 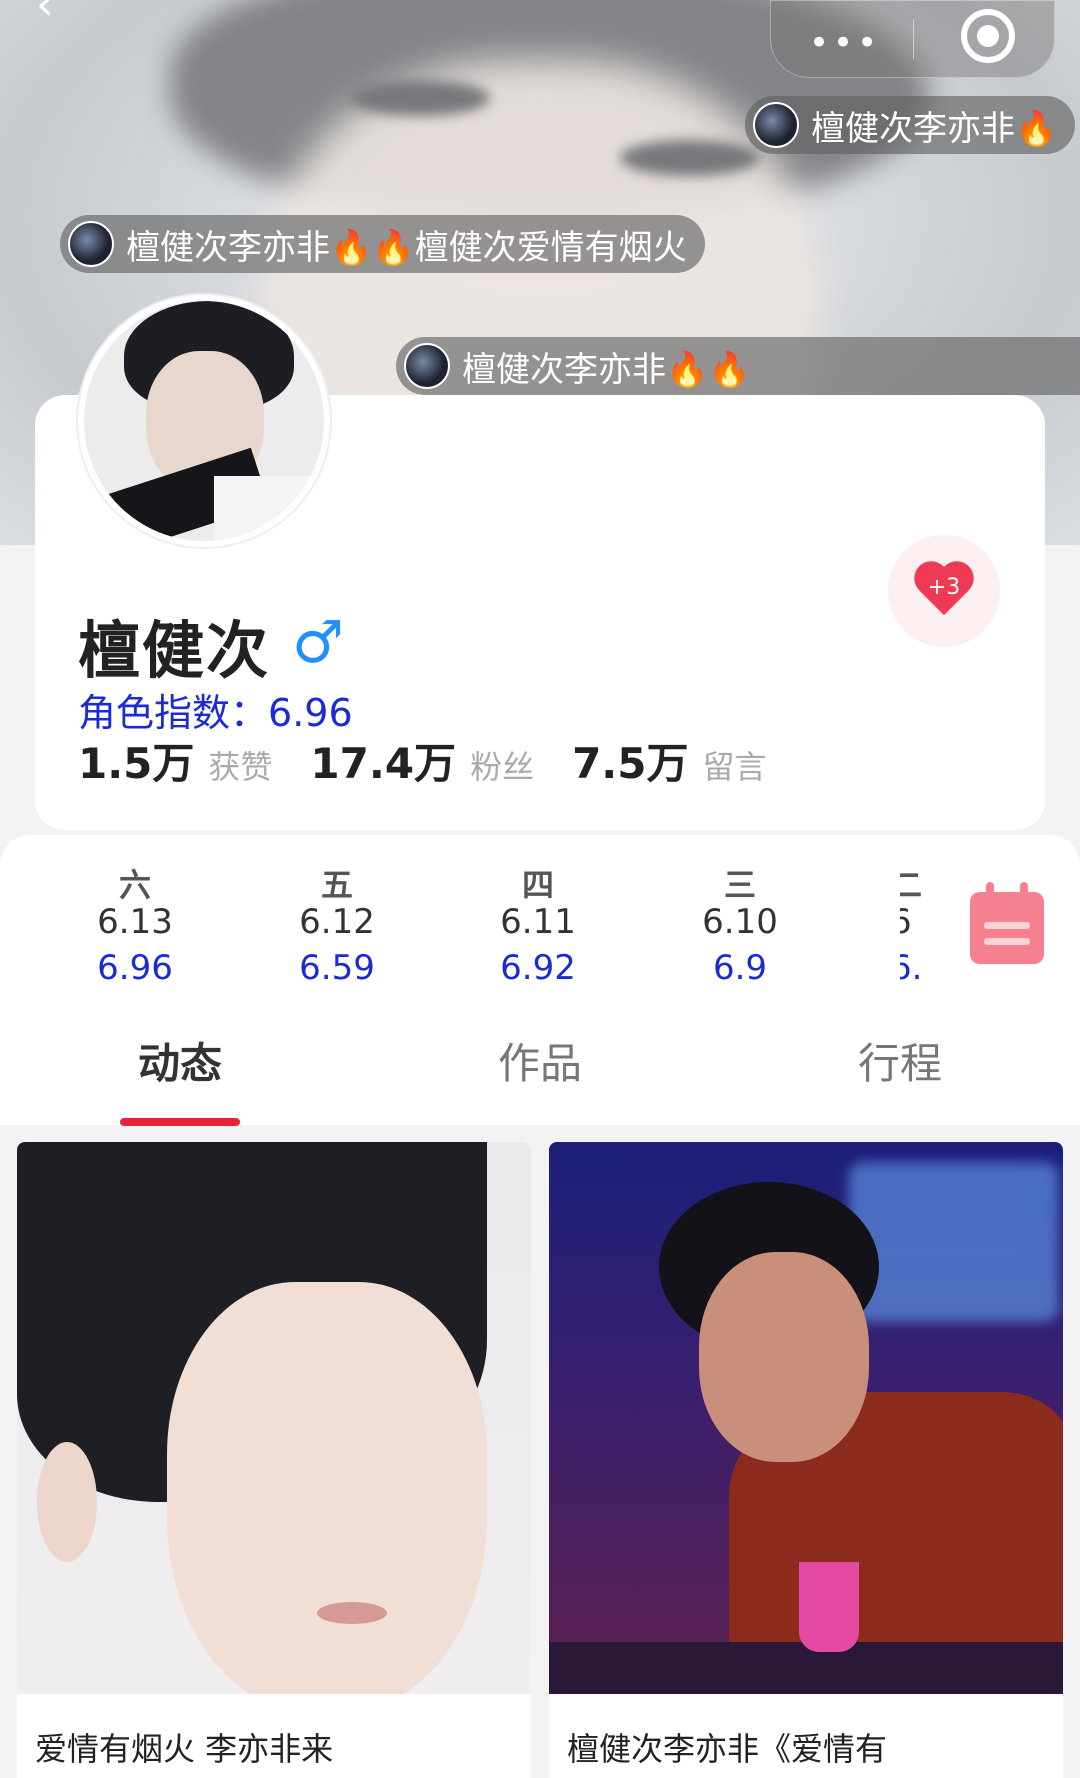 I want to click on feed-title: 爱情有烟火 李亦非来, so click(x=184, y=1749).